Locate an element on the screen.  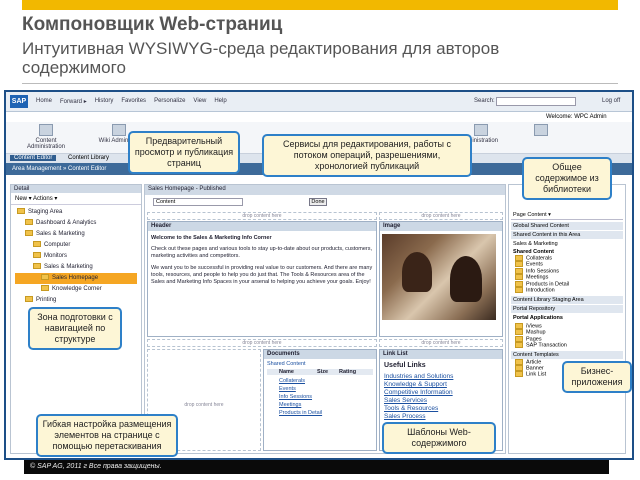
tool-extra is located at coordinates (541, 131).